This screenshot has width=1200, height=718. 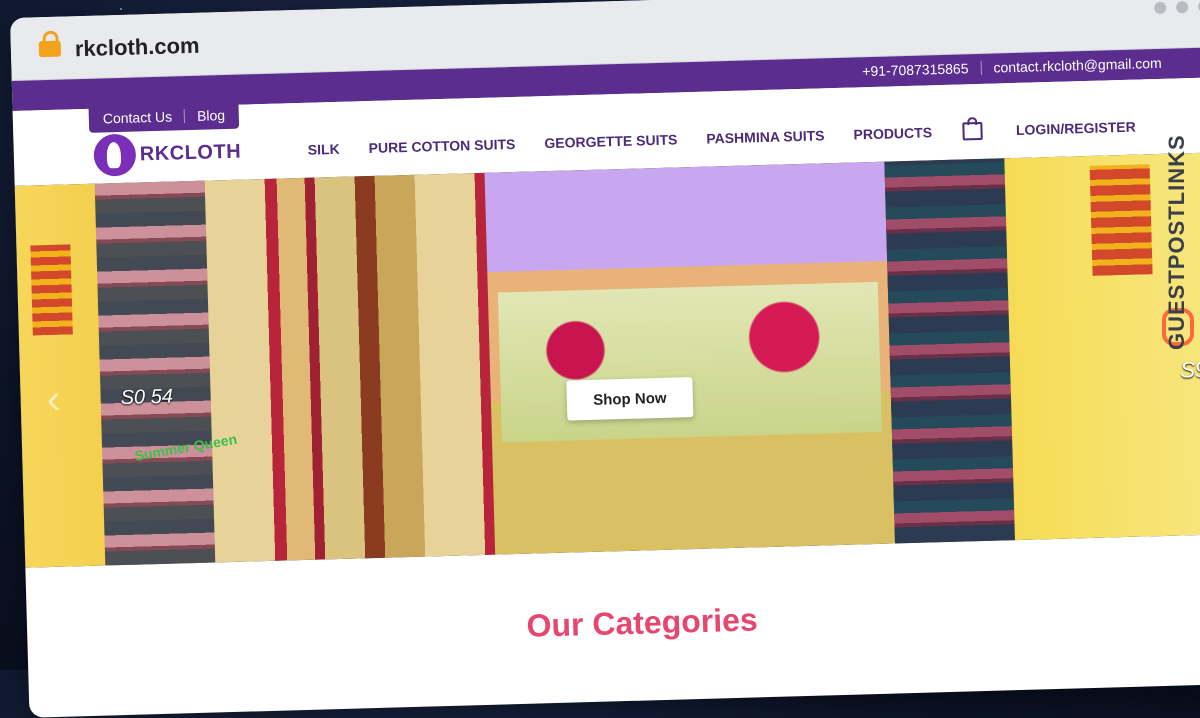 What do you see at coordinates (765, 136) in the screenshot?
I see `nav-item-pashmina-suits: PASHMINA SUITS` at bounding box center [765, 136].